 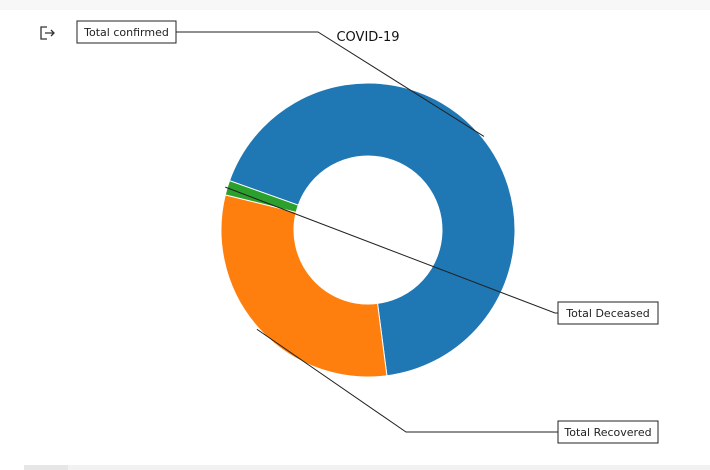 What do you see at coordinates (46, 467) in the screenshot?
I see `bottom-scrollbar-thumb` at bounding box center [46, 467].